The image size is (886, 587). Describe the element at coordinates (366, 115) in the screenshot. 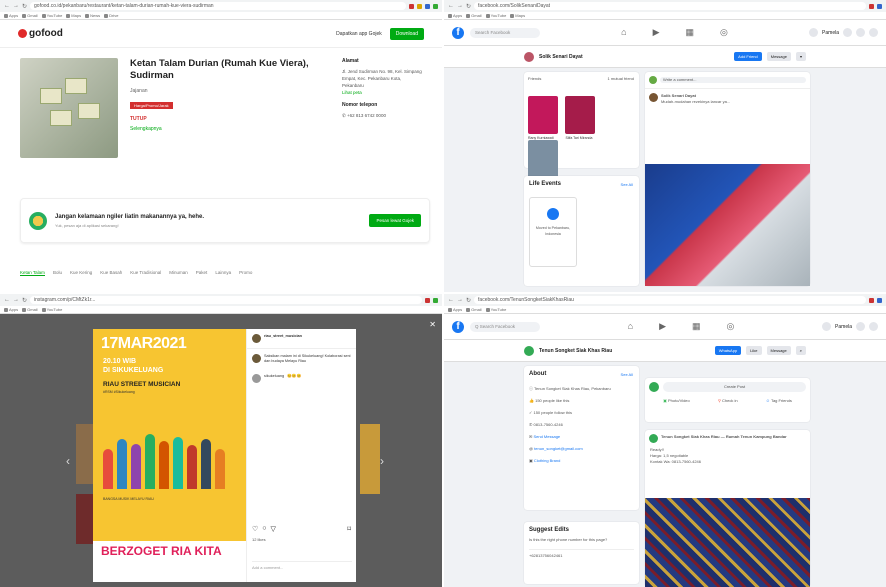

I see `phone-number: +62 813 6742 0000` at that location.